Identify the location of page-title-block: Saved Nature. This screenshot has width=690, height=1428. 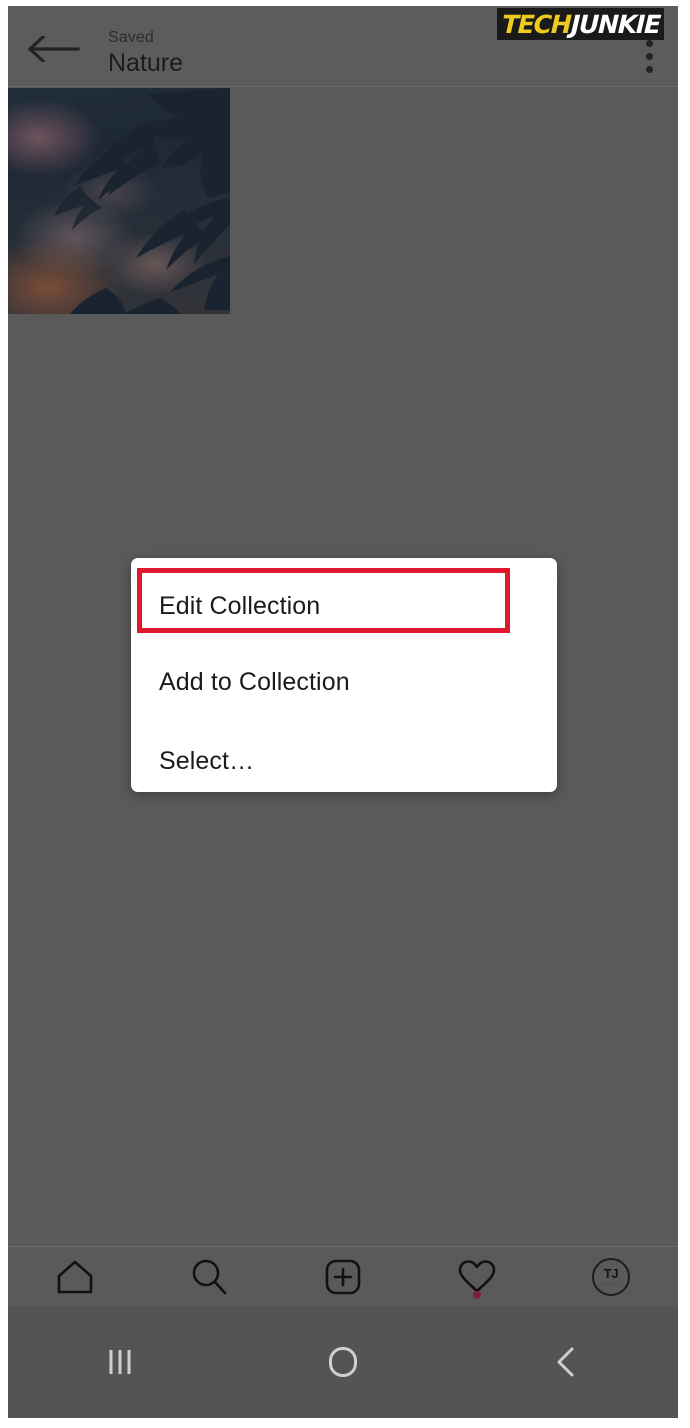
(145, 53).